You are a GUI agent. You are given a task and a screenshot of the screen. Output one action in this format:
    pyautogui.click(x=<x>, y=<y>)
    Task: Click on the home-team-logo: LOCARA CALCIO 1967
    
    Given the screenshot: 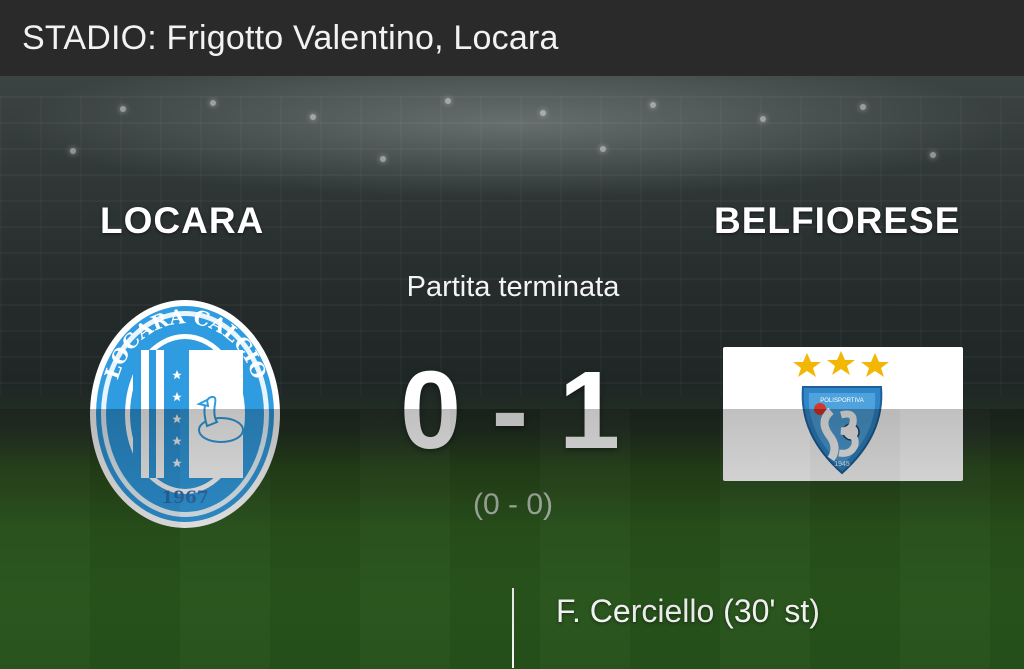 What is the action you would take?
    pyautogui.click(x=185, y=414)
    